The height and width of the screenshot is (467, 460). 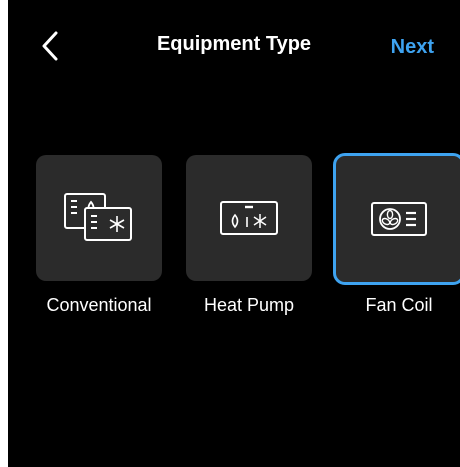 What do you see at coordinates (399, 305) in the screenshot?
I see `equipment-label: Fan Coil` at bounding box center [399, 305].